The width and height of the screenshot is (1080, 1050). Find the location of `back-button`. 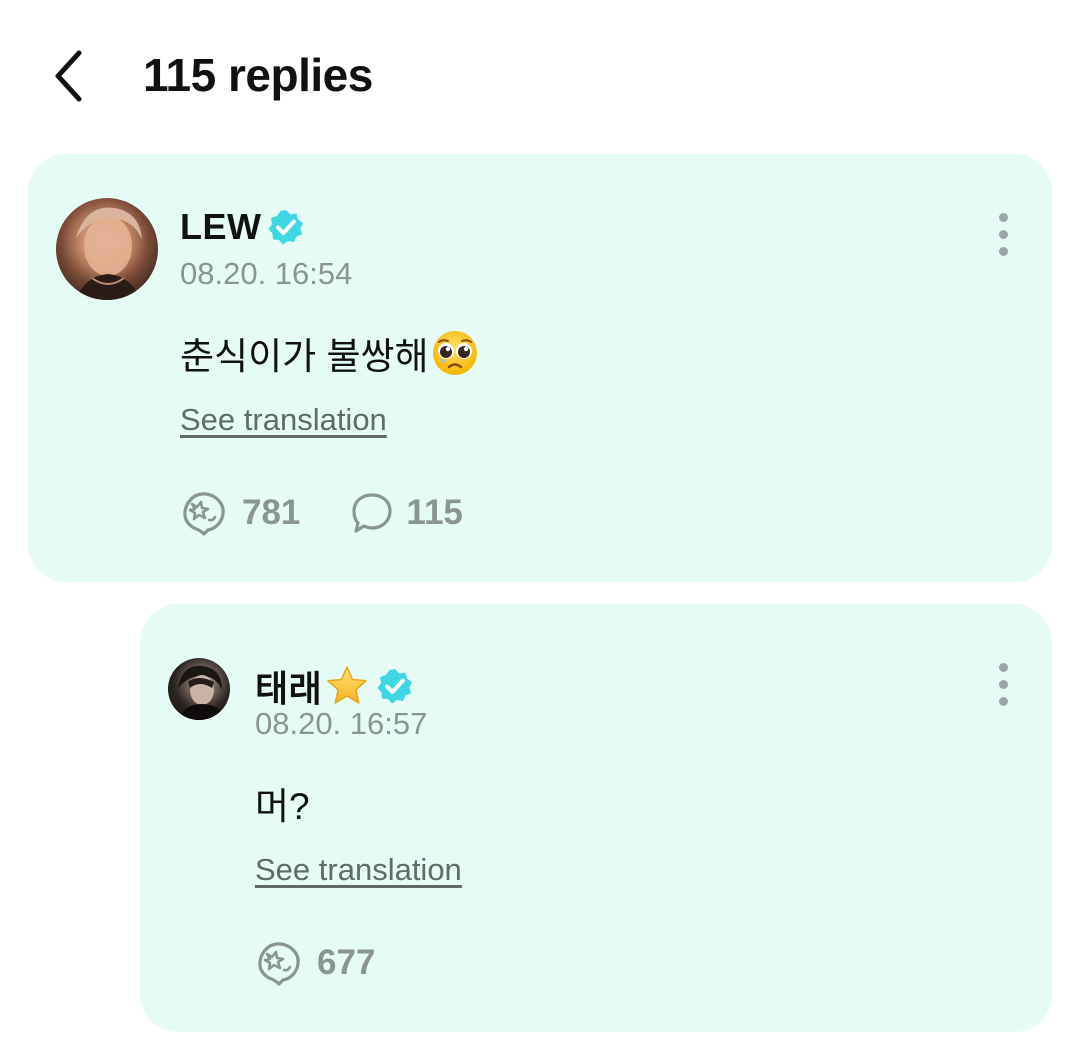

back-button is located at coordinates (68, 76).